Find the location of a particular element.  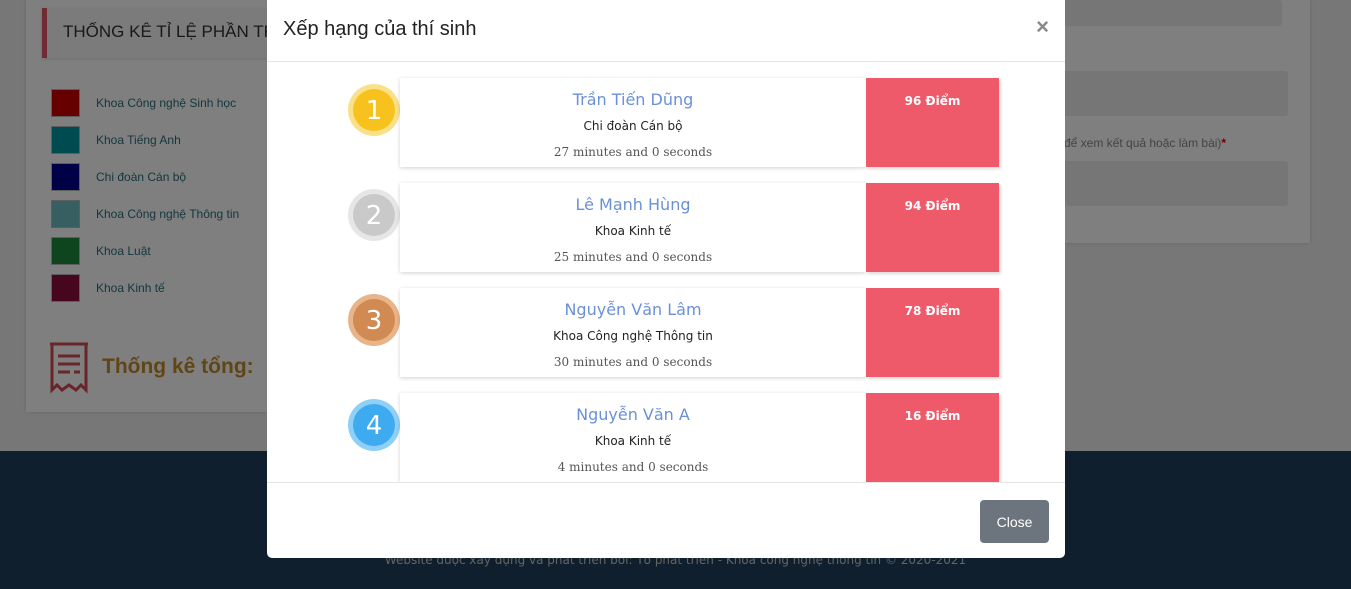

svg-text: 1 is located at coordinates (374, 111).